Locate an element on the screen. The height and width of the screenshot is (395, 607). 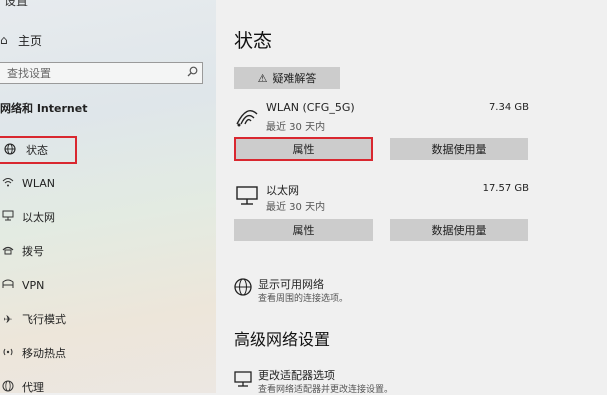
vpn-icon is located at coordinates (8, 285).